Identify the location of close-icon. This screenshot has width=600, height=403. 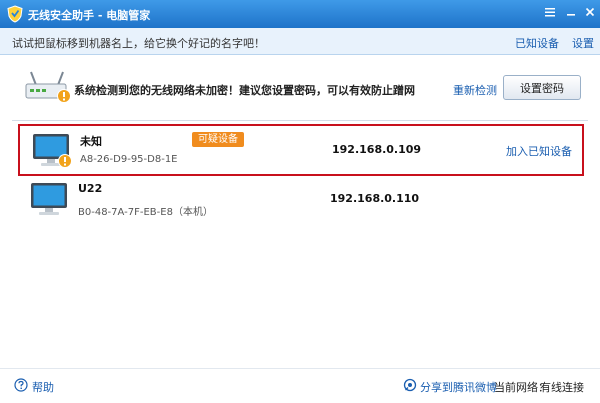
(590, 12).